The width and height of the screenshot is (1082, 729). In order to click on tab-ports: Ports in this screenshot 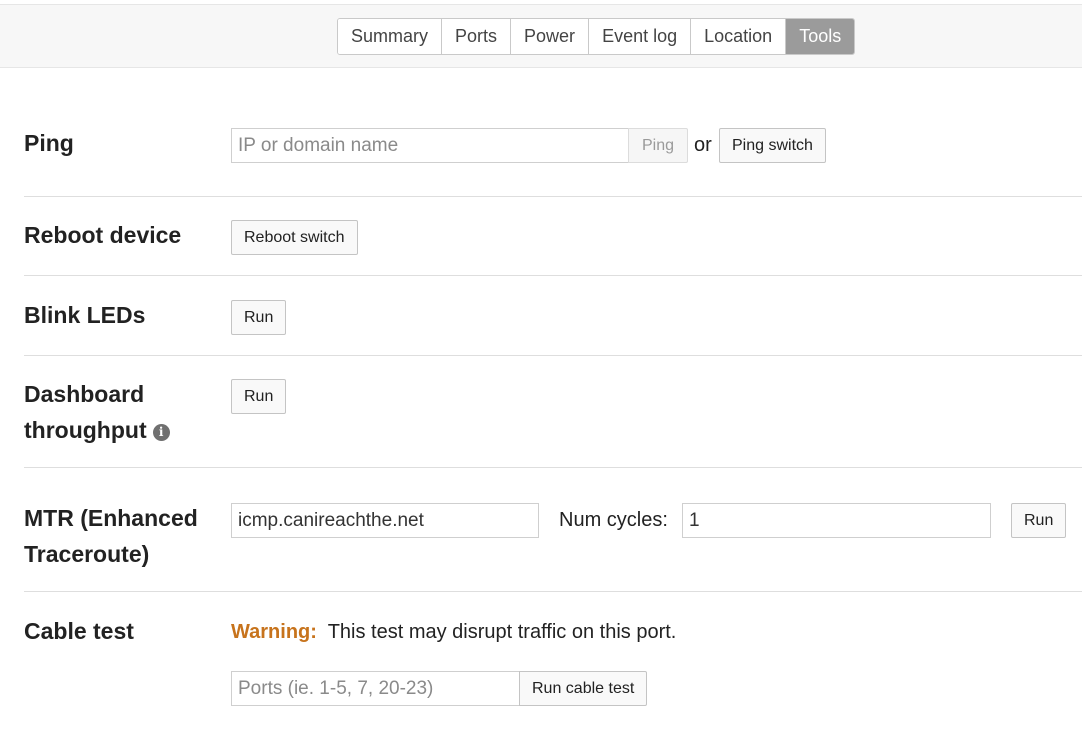, I will do `click(477, 36)`.